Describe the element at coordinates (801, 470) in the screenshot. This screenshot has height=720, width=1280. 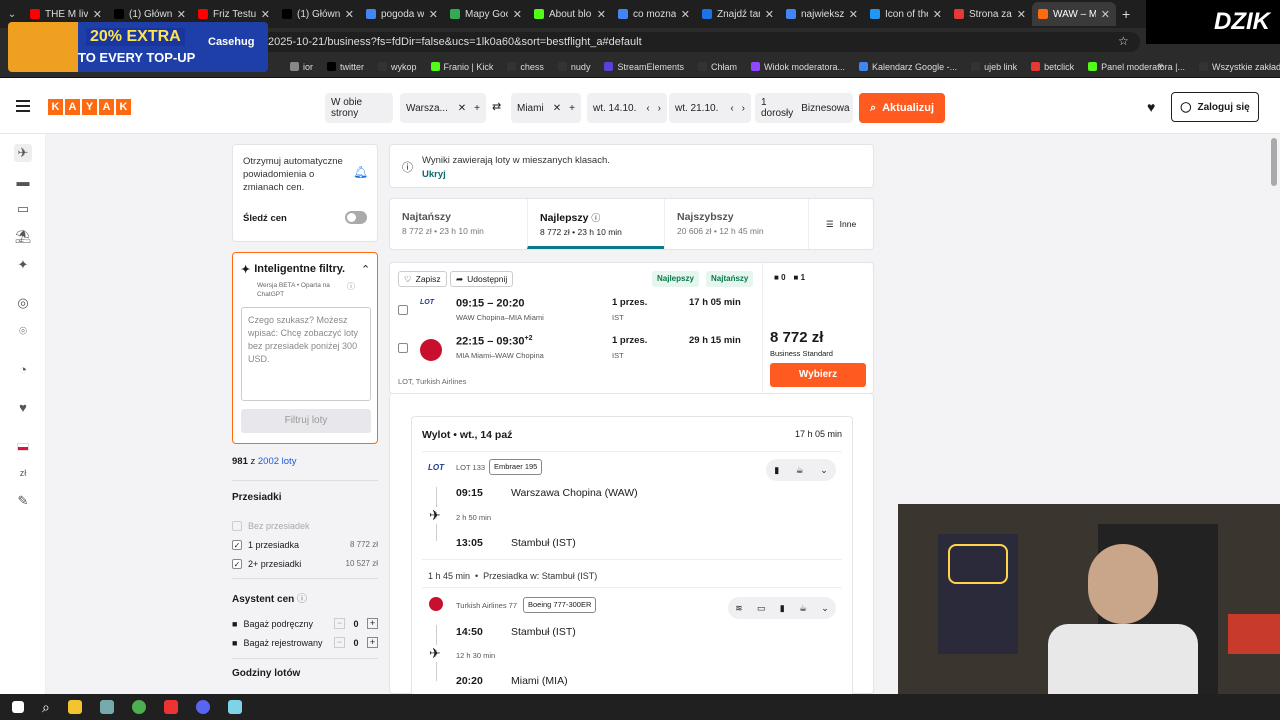
I see `segment1-amenities: ▮ ☕︎ ⌄` at that location.